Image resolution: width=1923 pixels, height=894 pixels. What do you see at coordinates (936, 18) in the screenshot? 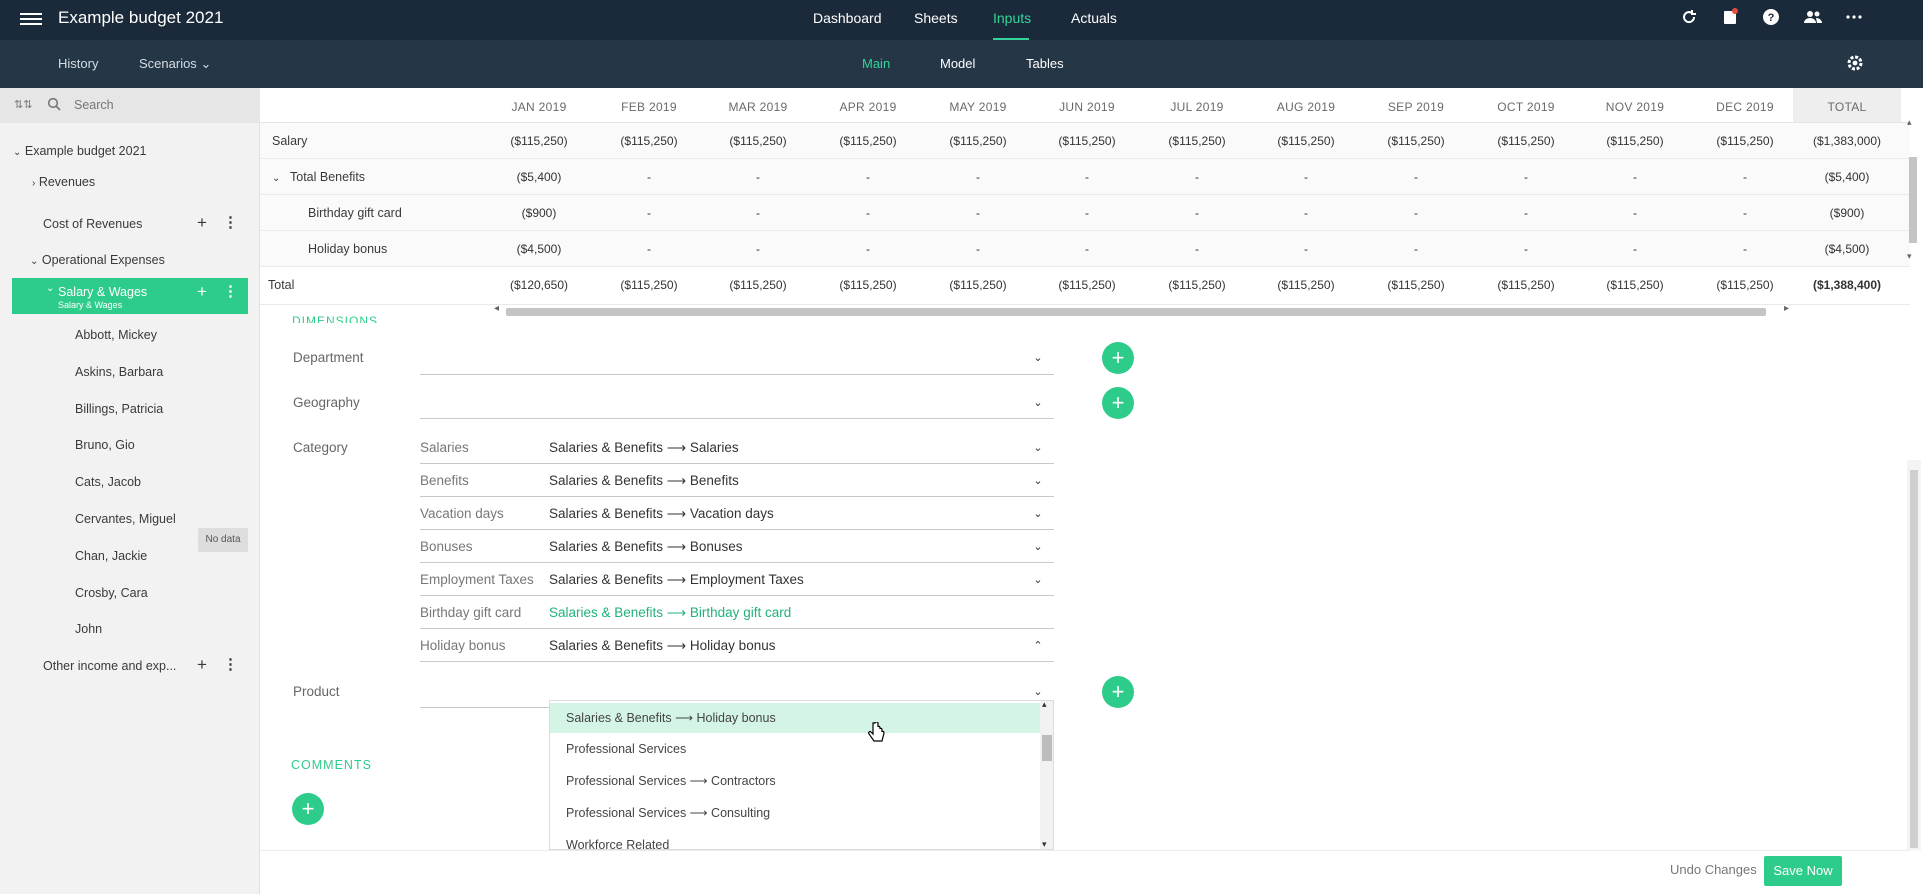
I see `tab-sheets: Sheets` at bounding box center [936, 18].